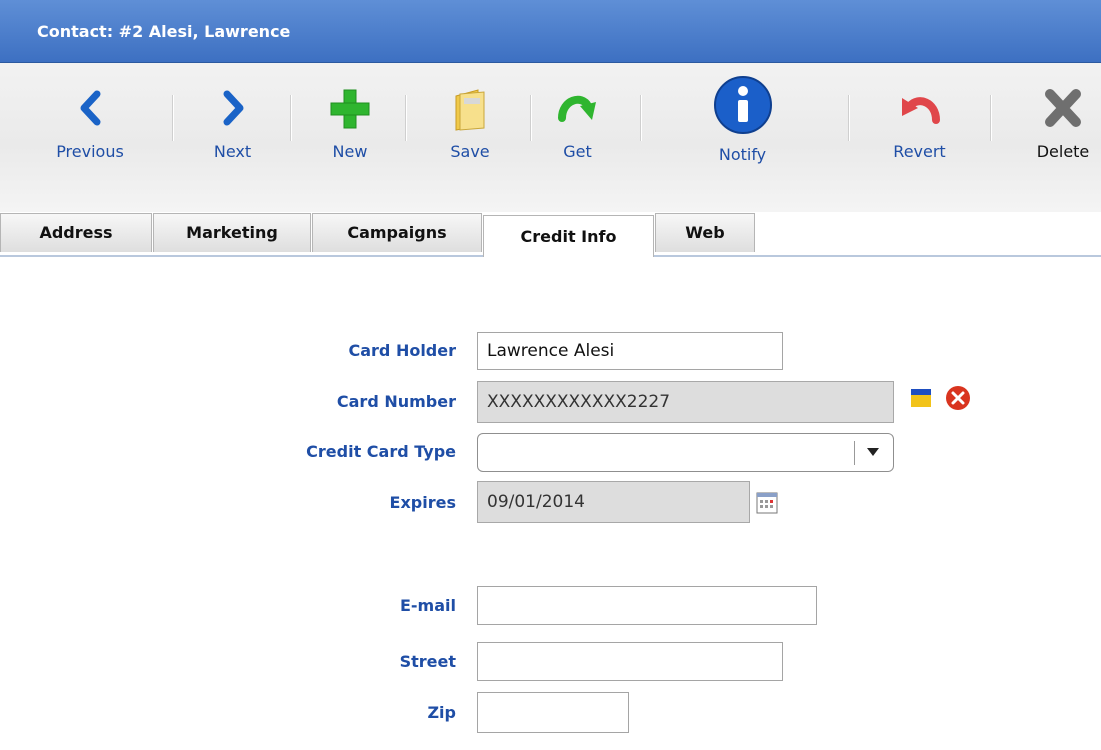  I want to click on tab-credit-info: Credit Info, so click(568, 236).